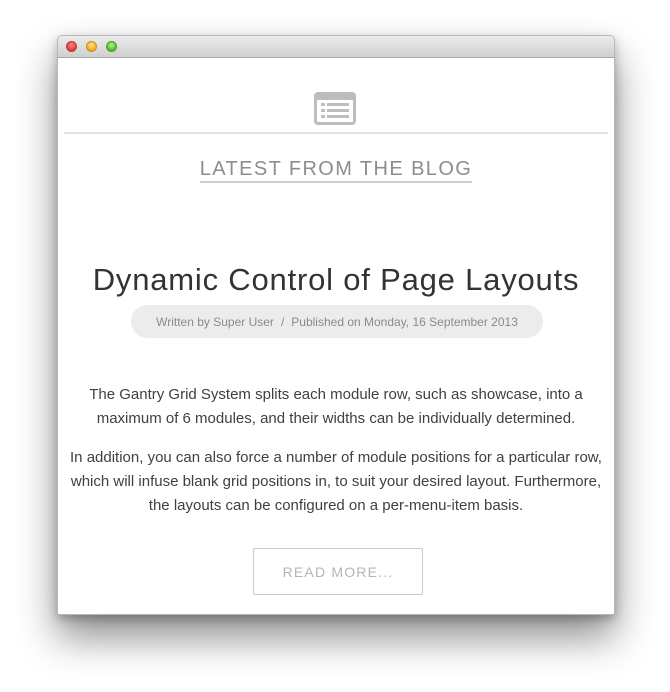 This screenshot has width=670, height=692. Describe the element at coordinates (404, 321) in the screenshot. I see `post-published-date: Published on Monday, 16 September 2013` at that location.